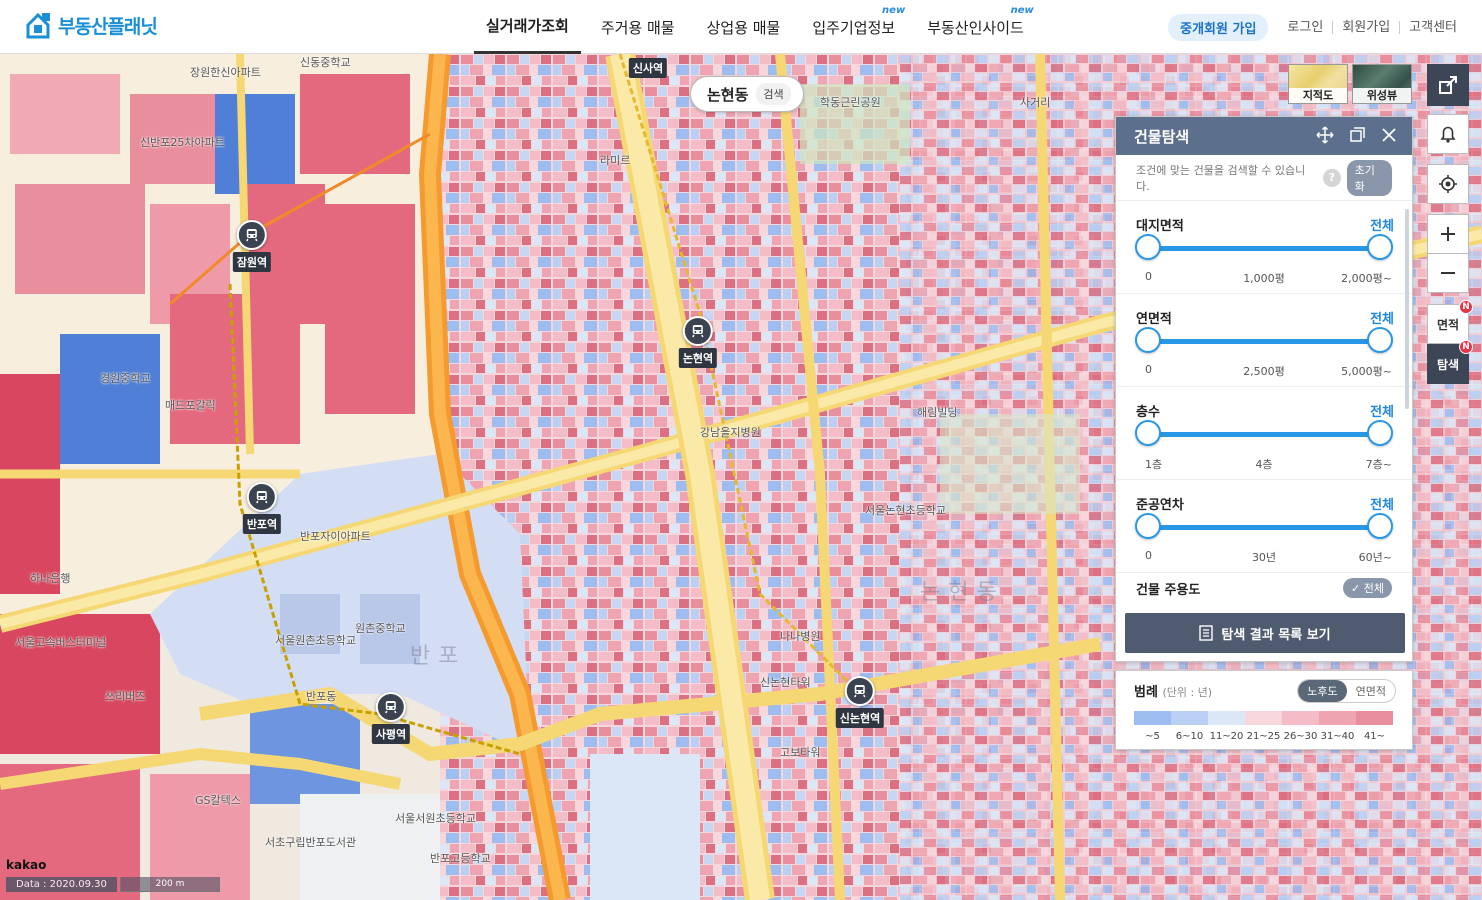  I want to click on my-location-button, so click(1448, 184).